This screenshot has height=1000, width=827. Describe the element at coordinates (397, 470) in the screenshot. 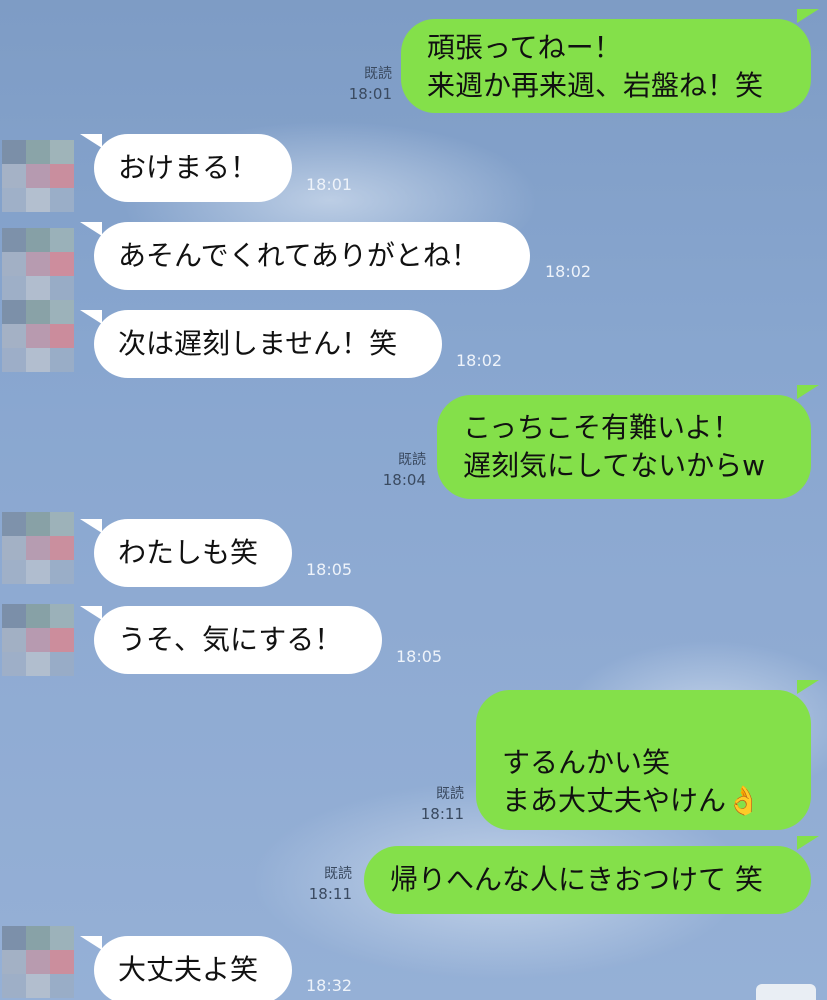

I see `message-meta: 既読 18:04` at that location.